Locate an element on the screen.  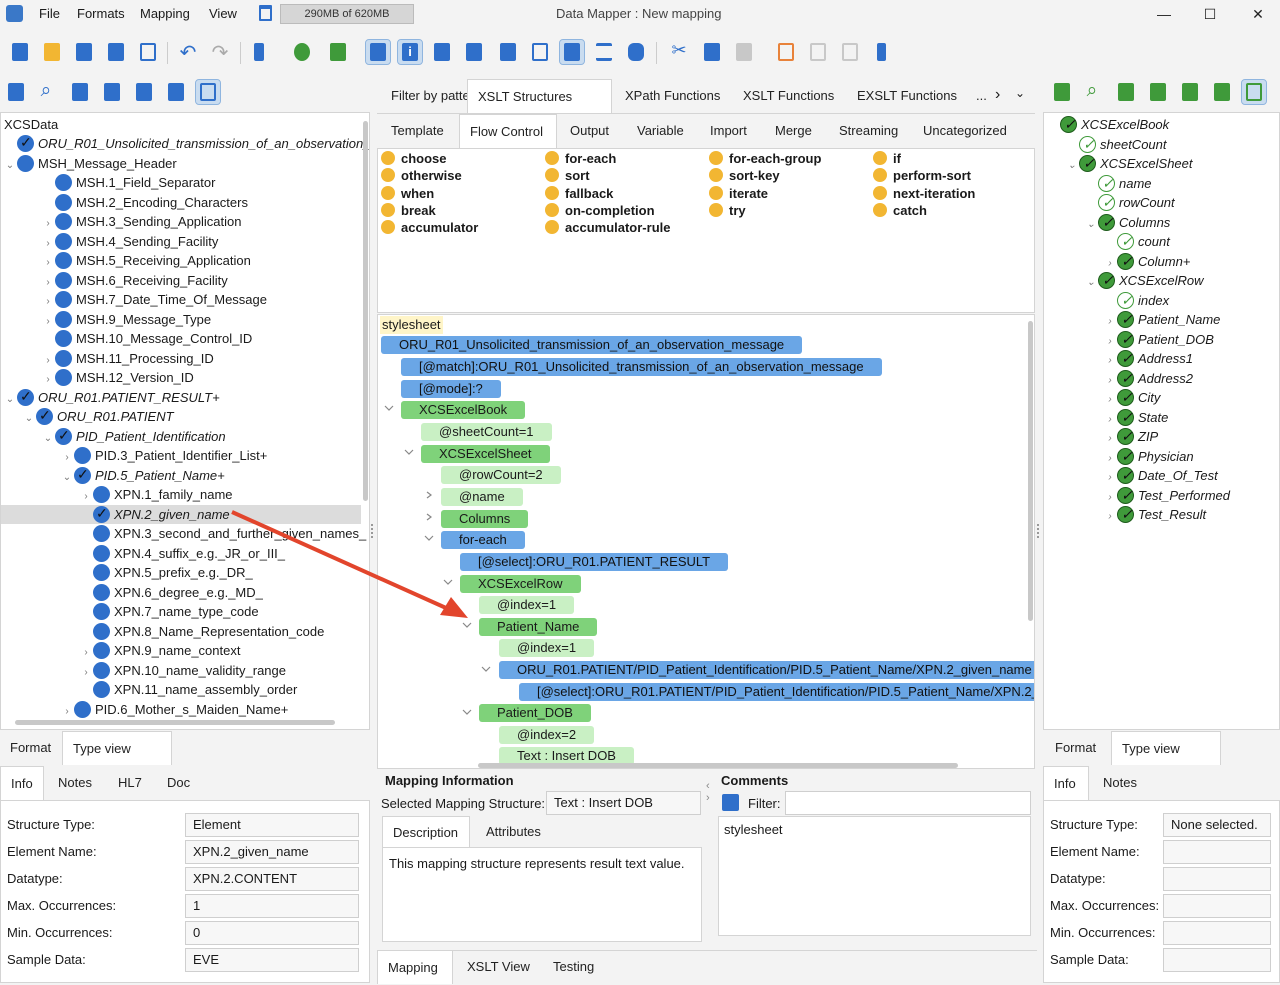
tab-xslt-structures: XSLT Structures is located at coordinates (539, 96).